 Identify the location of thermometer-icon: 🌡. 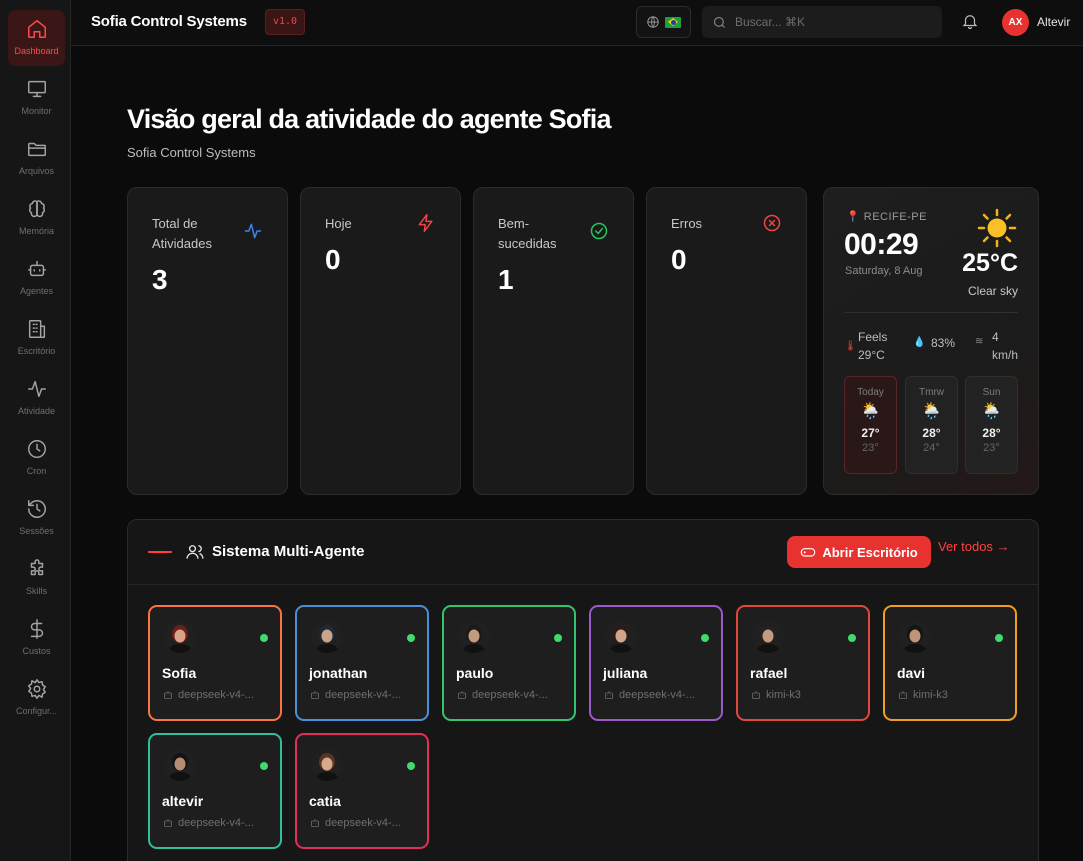
(850, 346).